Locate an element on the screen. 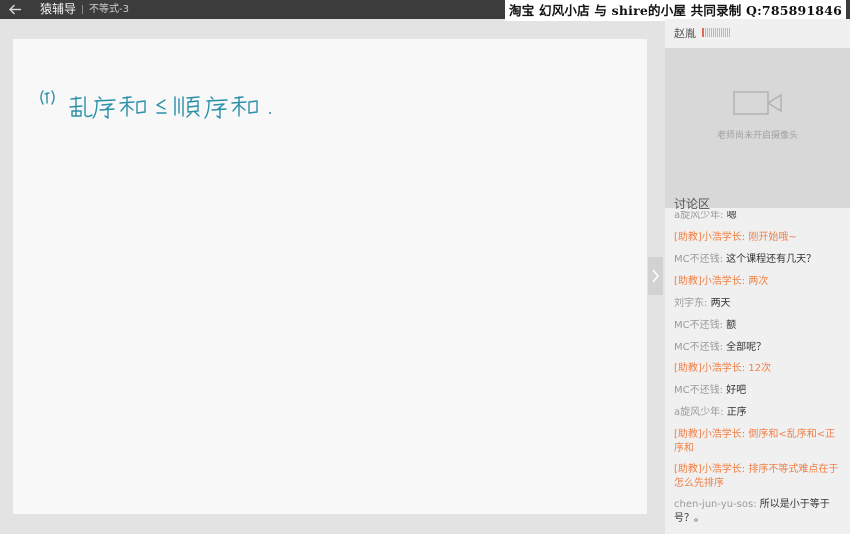 Image resolution: width=850 pixels, height=534 pixels. chat-message: MC不还钱: 这个课程还有几天？ is located at coordinates (745, 259).